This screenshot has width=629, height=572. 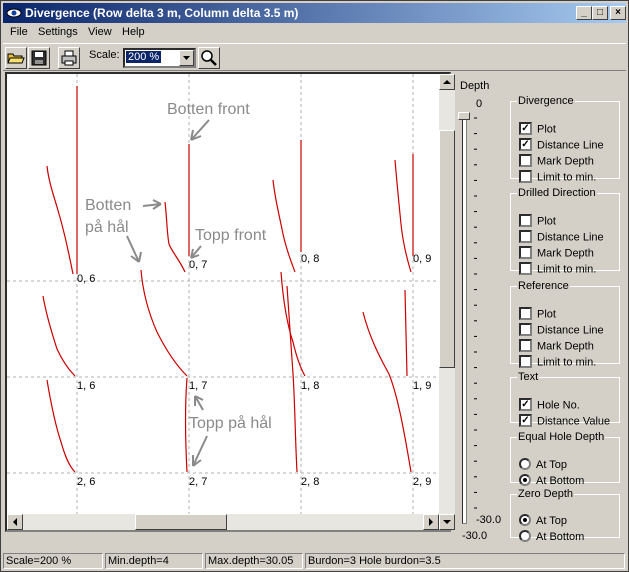 I want to click on group-zero-depth: Zero Depth At Top At Bottom, so click(x=565, y=515).